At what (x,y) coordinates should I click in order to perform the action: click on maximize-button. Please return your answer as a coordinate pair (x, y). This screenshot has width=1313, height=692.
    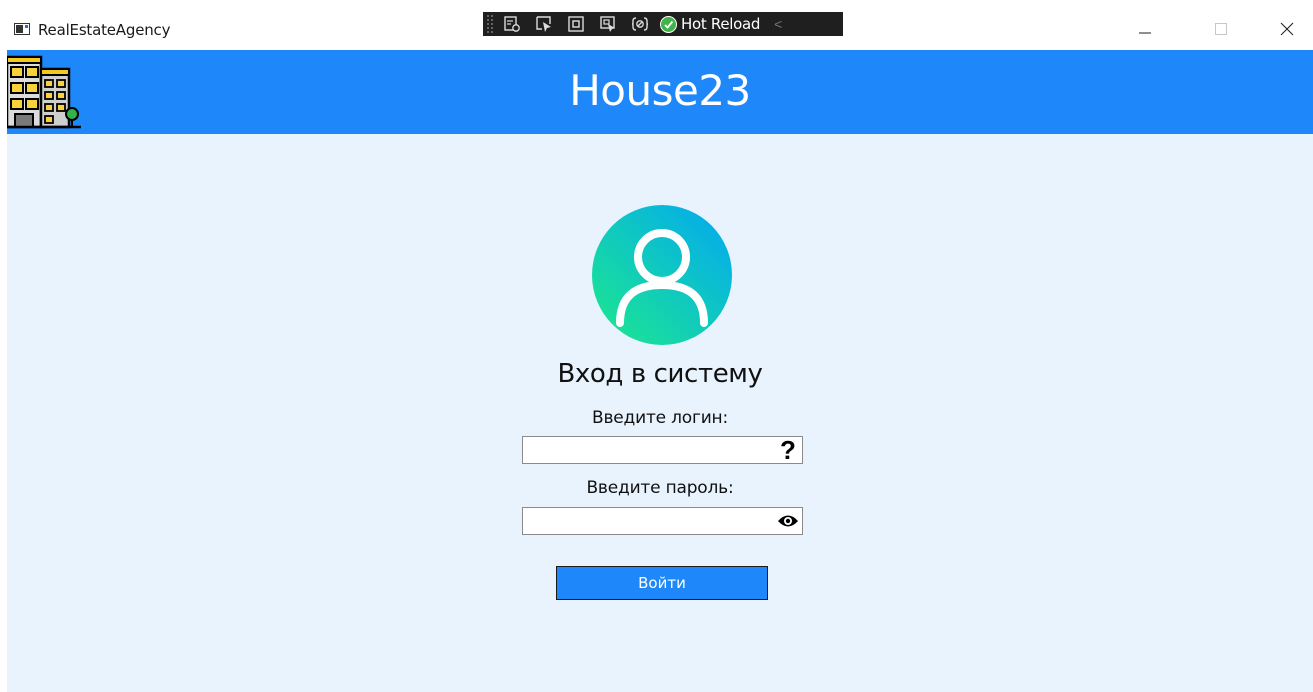
    Looking at the image, I should click on (1221, 29).